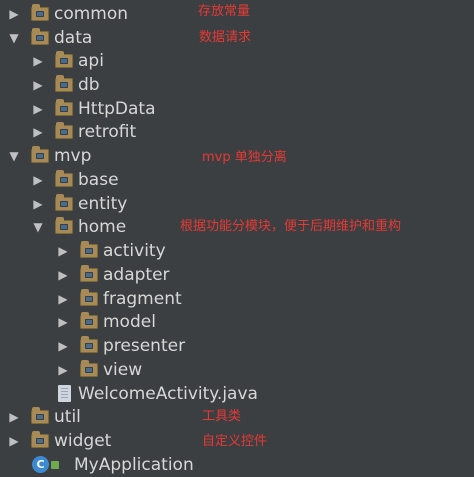 Image resolution: width=474 pixels, height=477 pixels. I want to click on tree-item-fragment: ▶ fragment, so click(237, 299).